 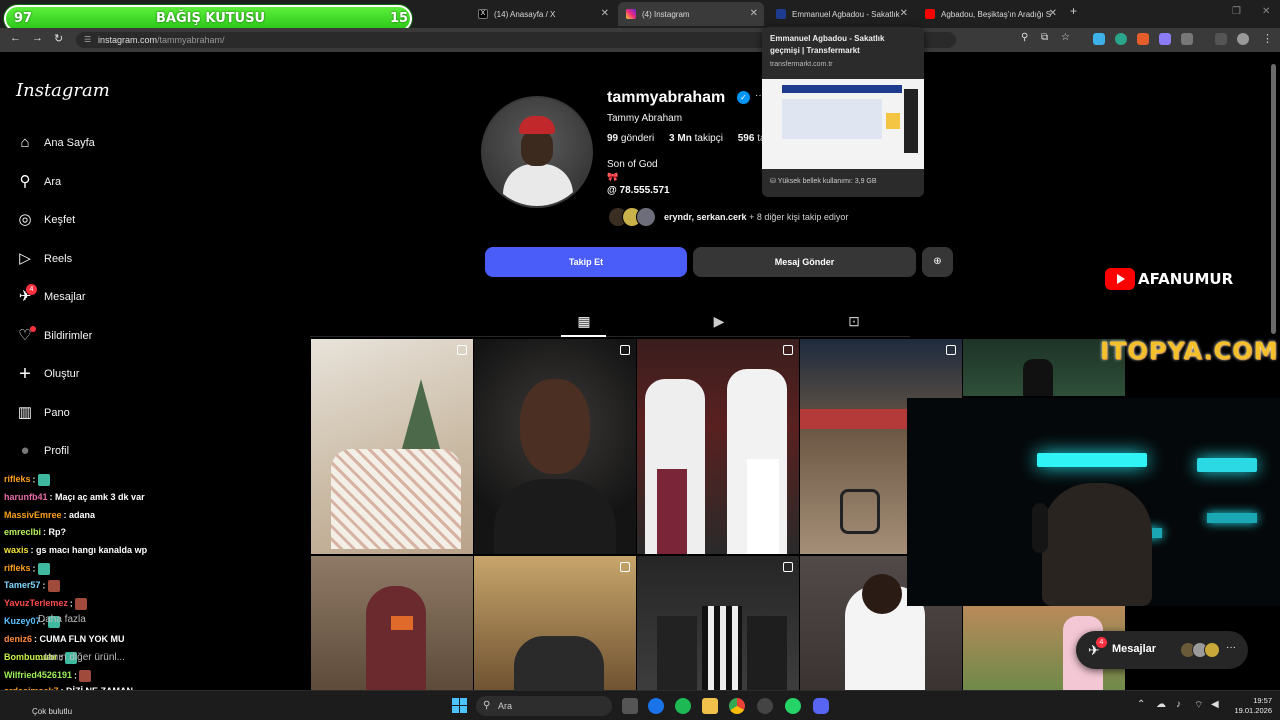 I want to click on close-window-icon: ✕, so click(x=1266, y=11).